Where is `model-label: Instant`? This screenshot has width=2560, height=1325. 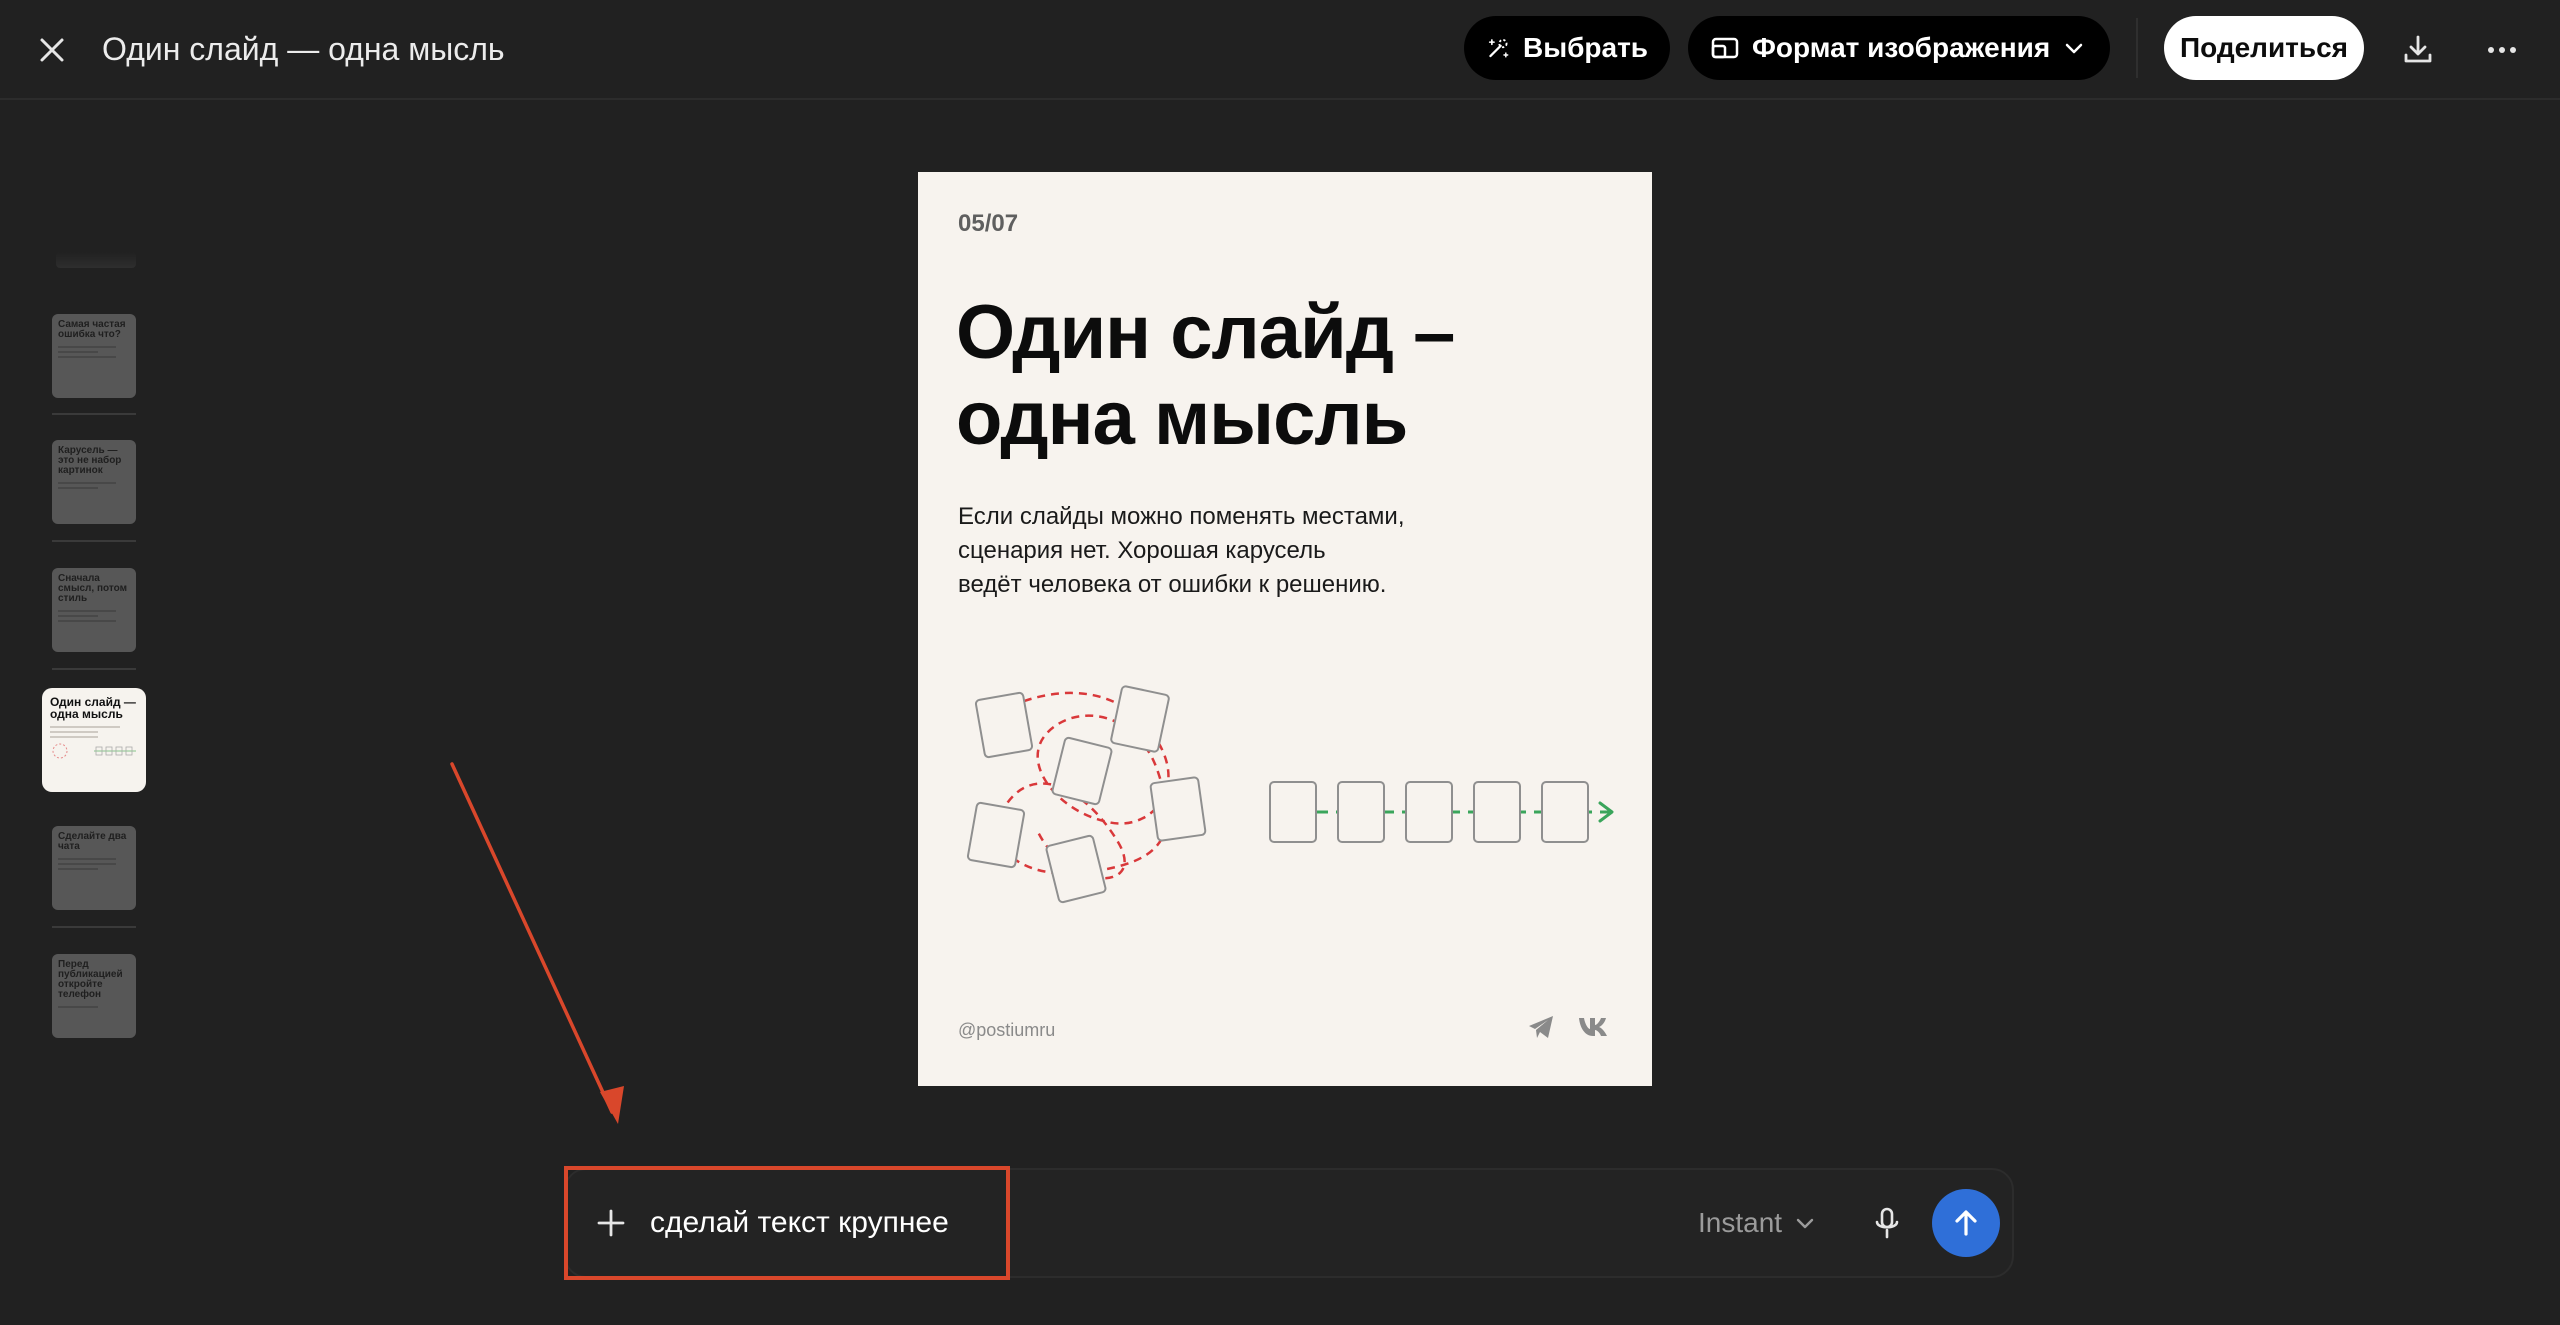
model-label: Instant is located at coordinates (1740, 1222).